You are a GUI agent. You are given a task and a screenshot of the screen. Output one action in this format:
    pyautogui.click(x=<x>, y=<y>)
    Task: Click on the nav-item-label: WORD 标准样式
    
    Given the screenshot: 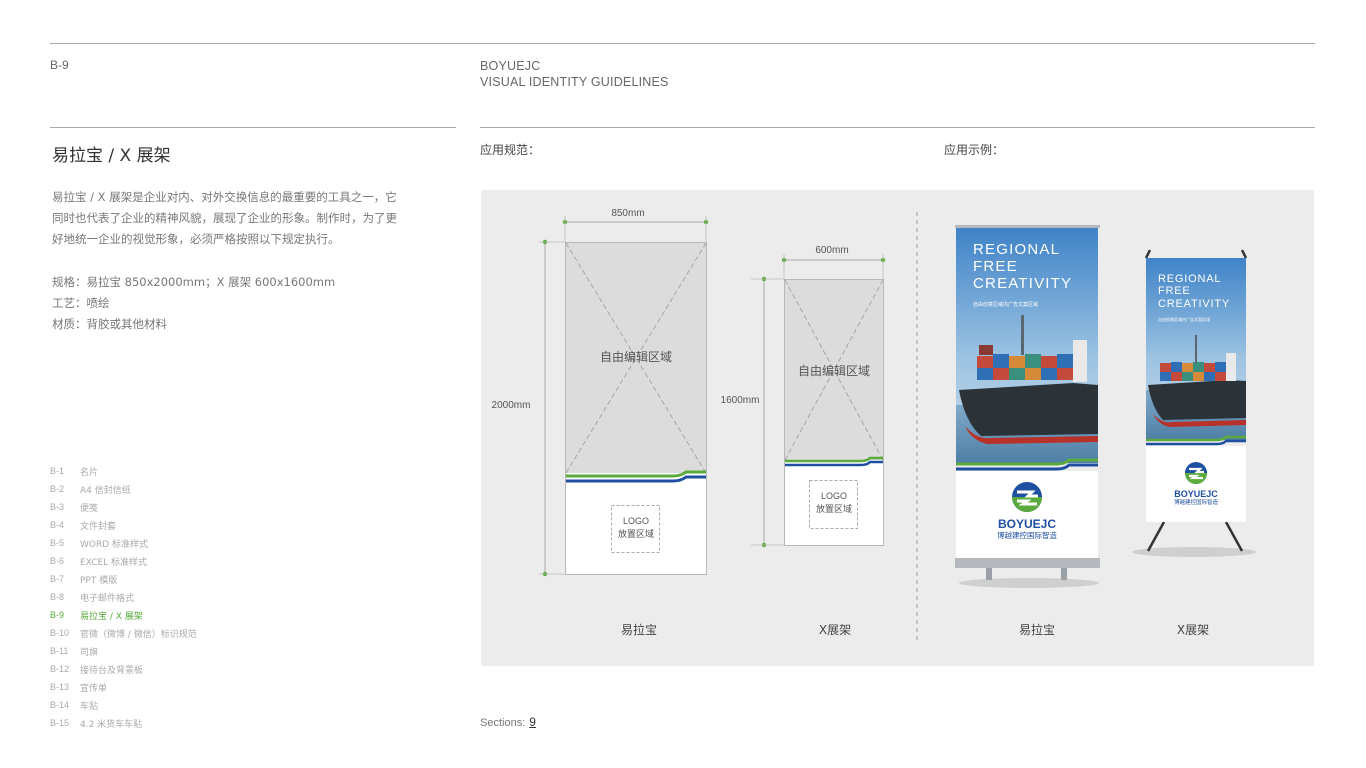 What is the action you would take?
    pyautogui.click(x=114, y=544)
    